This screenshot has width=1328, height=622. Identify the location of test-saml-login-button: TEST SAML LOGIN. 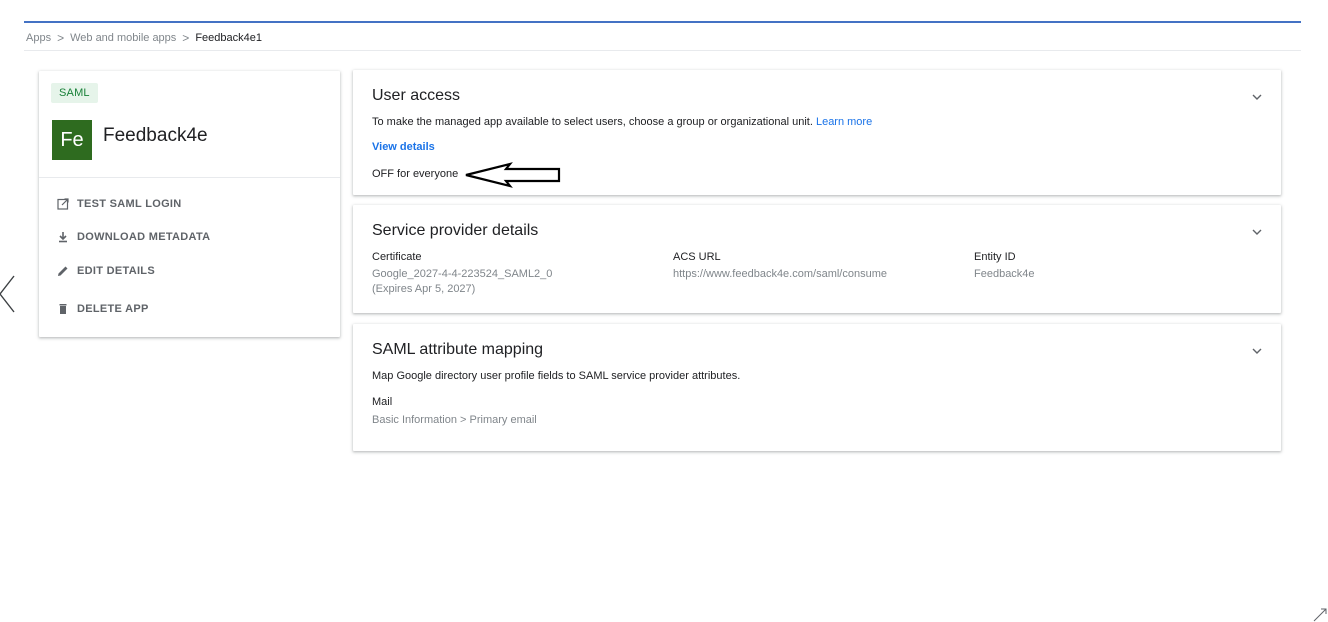
(119, 204).